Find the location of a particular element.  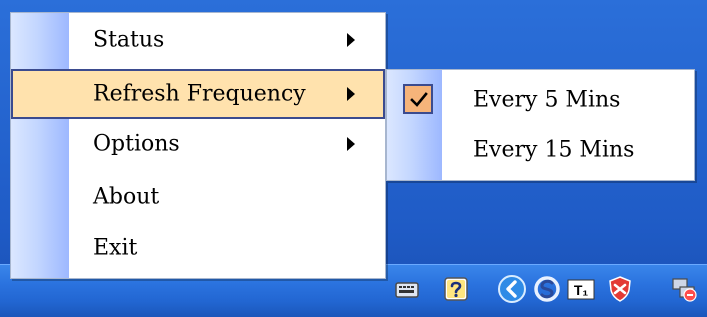

t1-icon: T₁ is located at coordinates (581, 289).